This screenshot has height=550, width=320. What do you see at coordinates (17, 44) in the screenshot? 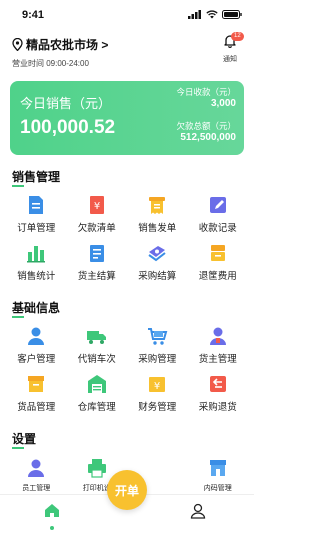
I see `location-pin-icon` at bounding box center [17, 44].